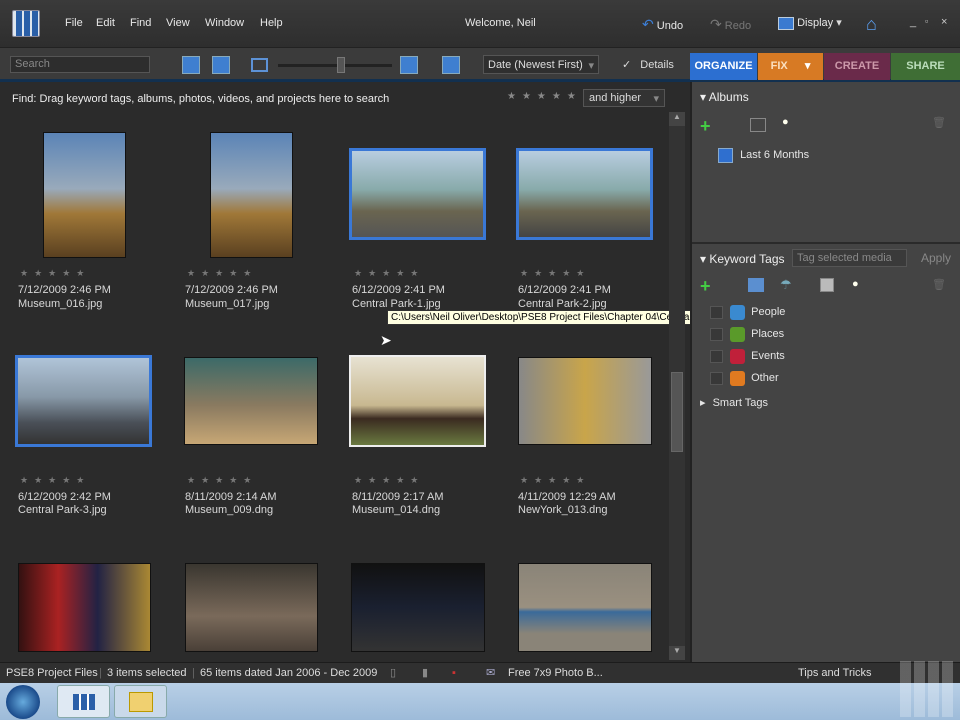 The image size is (960, 720). What do you see at coordinates (229, 510) in the screenshot?
I see `photo-filename: Museum_009.dng` at bounding box center [229, 510].